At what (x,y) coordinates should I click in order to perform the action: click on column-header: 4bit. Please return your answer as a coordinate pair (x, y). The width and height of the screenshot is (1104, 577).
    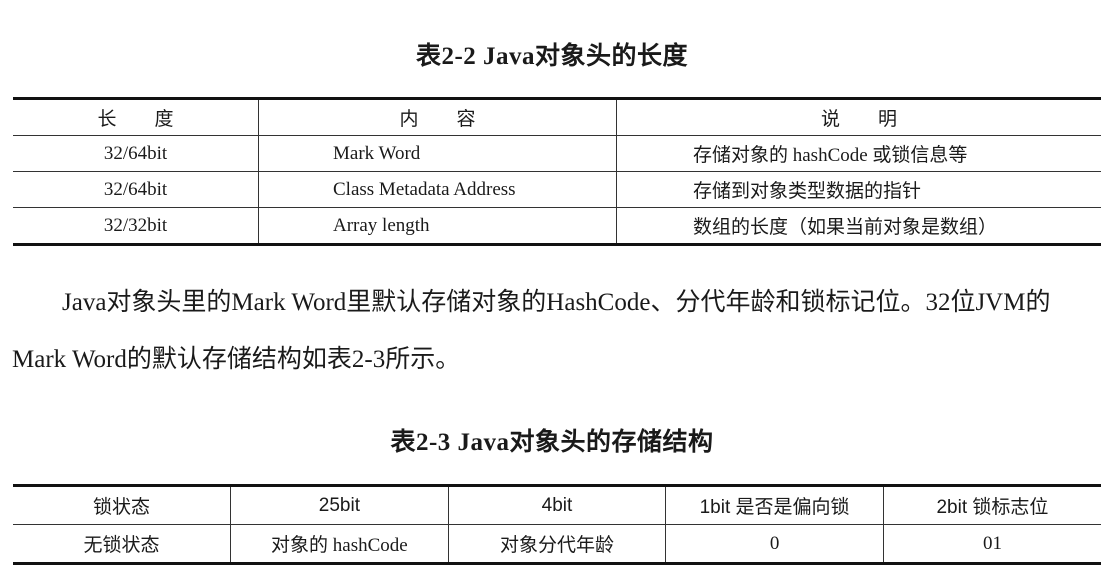
    Looking at the image, I should click on (556, 505).